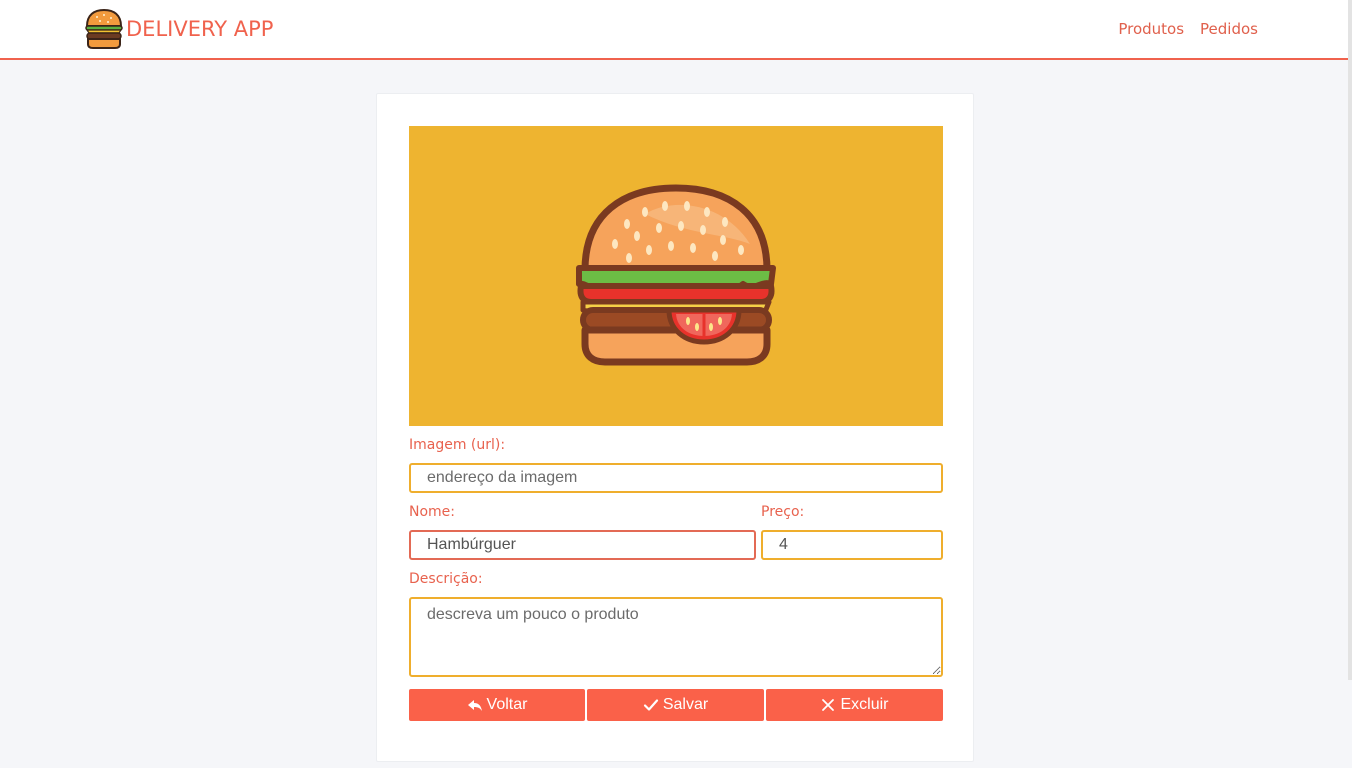 This screenshot has width=1352, height=768. What do you see at coordinates (864, 704) in the screenshot?
I see `delete-button-label: Excluir` at bounding box center [864, 704].